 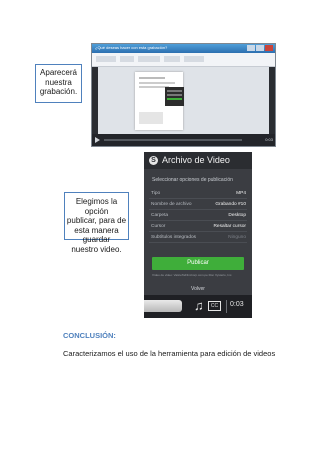 I want to click on panel-title: Archivo de Video, so click(x=196, y=160).